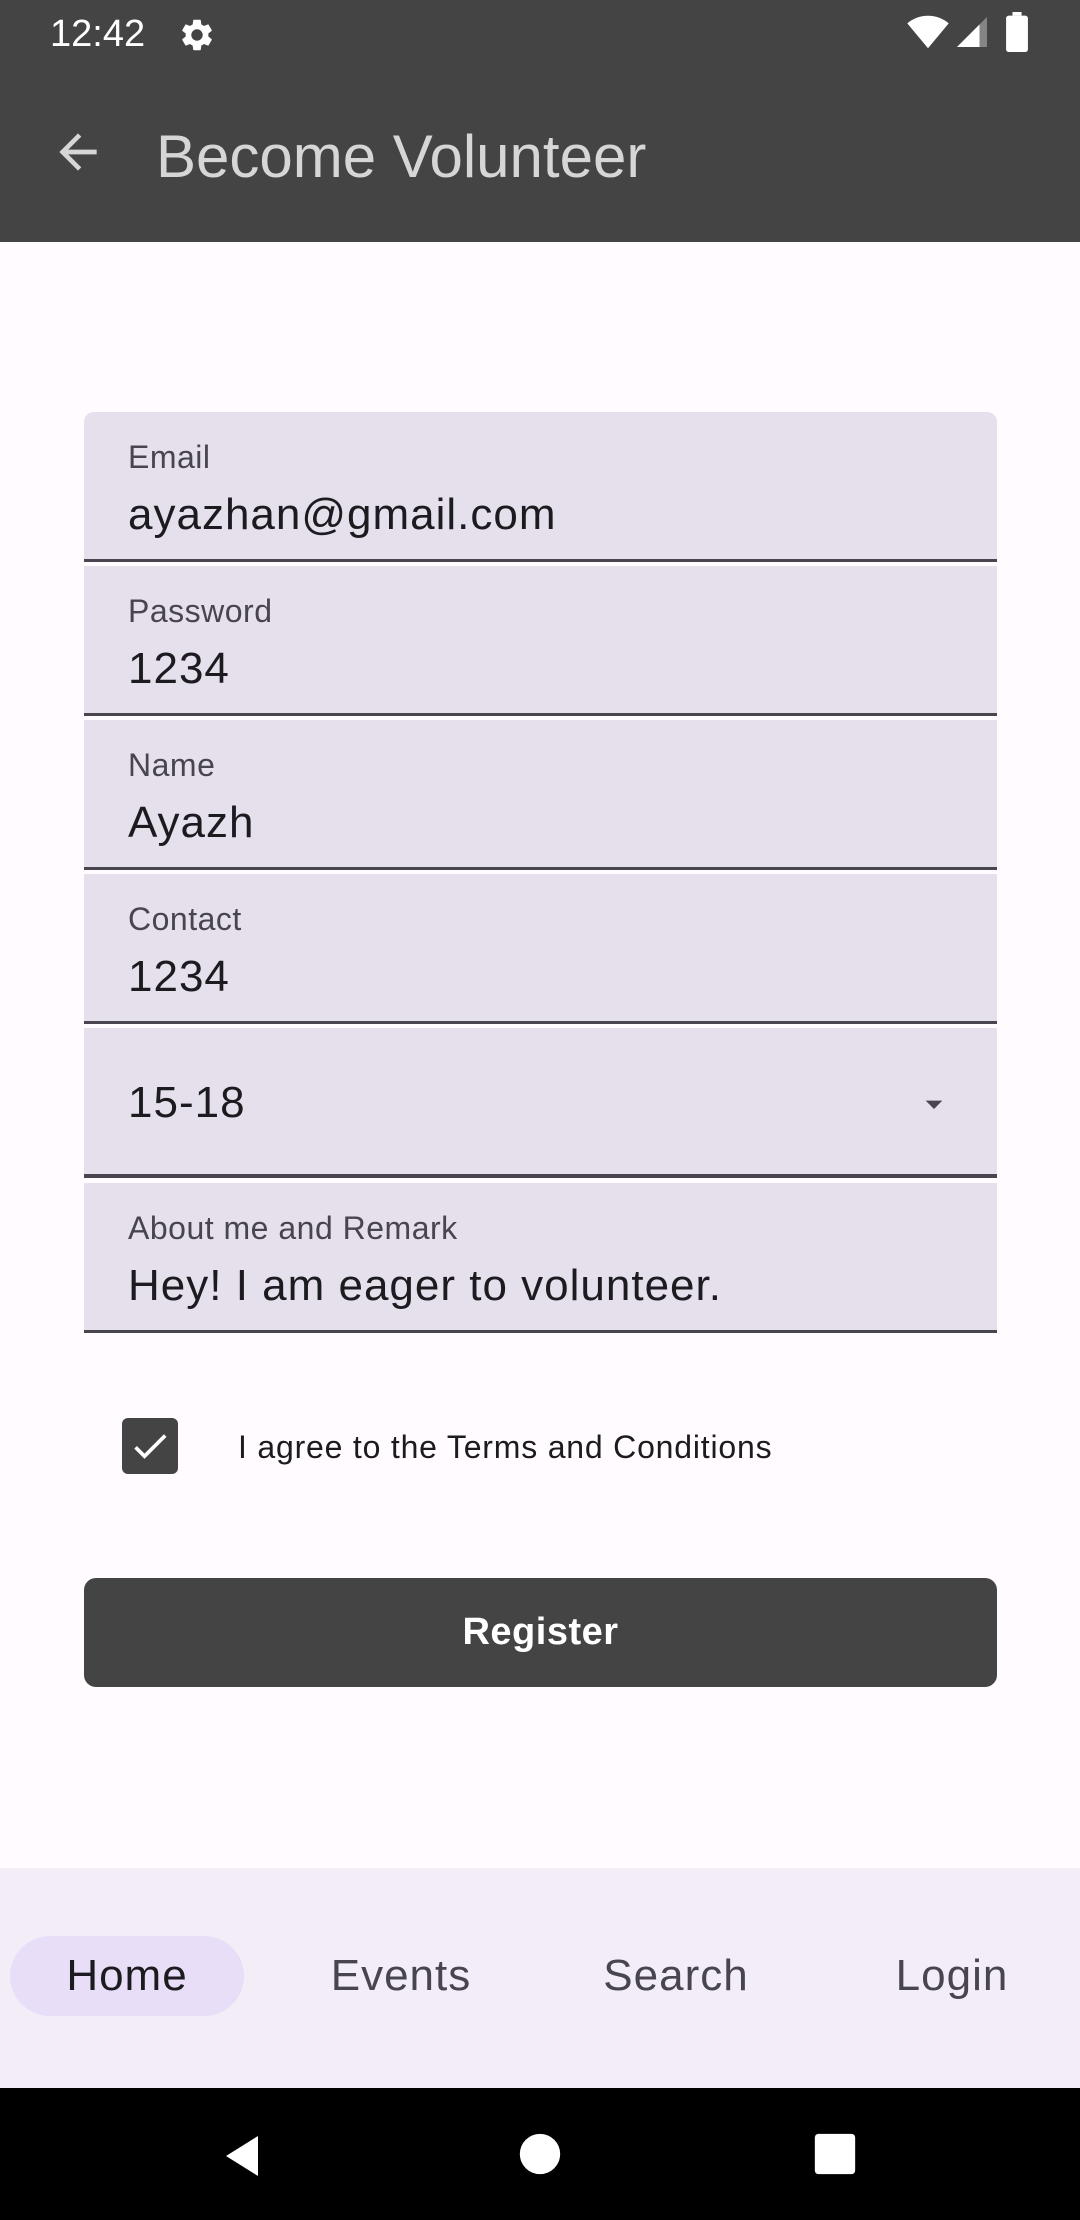 The height and width of the screenshot is (2220, 1080). I want to click on app-bar: Become Volunteer, so click(540, 154).